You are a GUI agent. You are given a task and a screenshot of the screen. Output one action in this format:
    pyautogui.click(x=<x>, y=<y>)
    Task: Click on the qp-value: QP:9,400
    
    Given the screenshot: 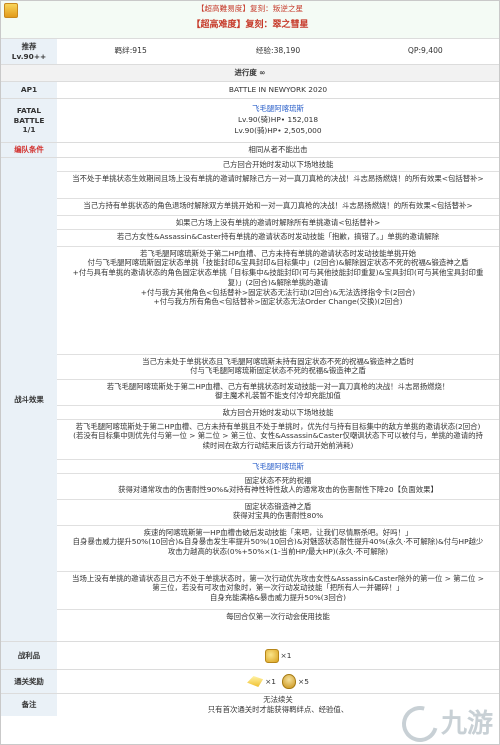 What is the action you would take?
    pyautogui.click(x=425, y=51)
    